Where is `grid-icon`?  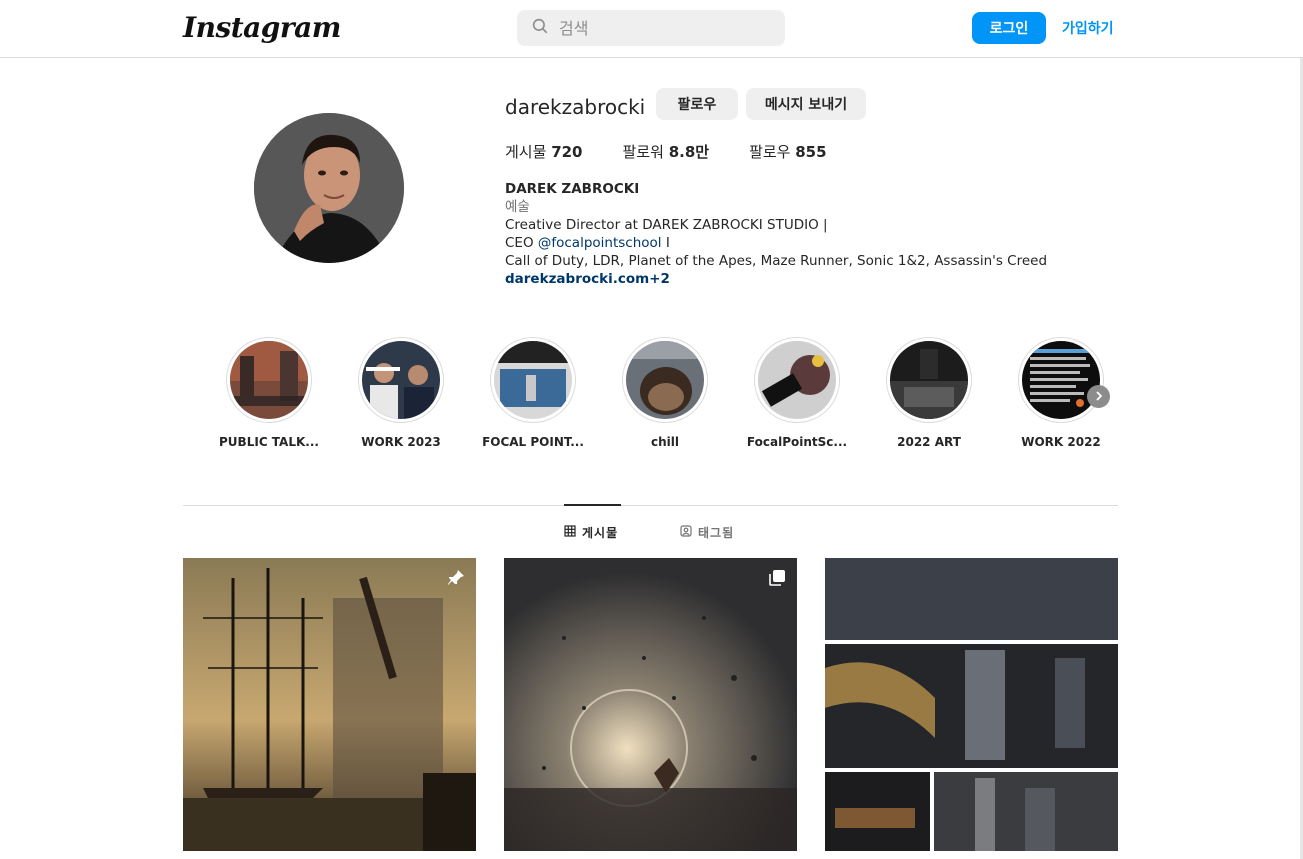 grid-icon is located at coordinates (573, 532).